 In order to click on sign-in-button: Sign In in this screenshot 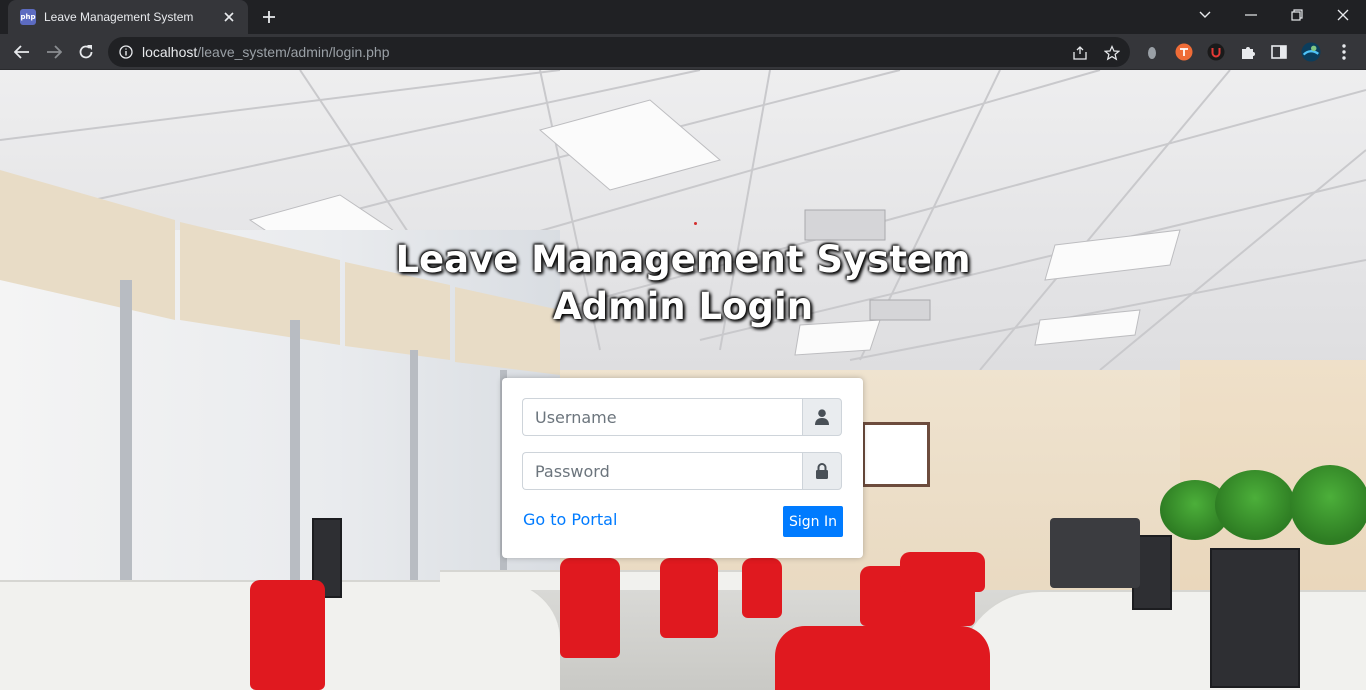, I will do `click(813, 521)`.